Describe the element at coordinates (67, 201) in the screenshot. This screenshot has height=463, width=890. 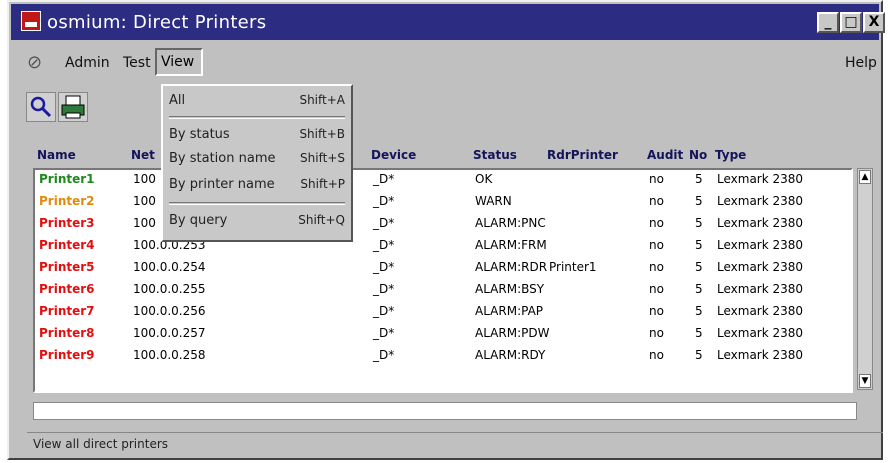
I see `cell-name: Printer2` at that location.